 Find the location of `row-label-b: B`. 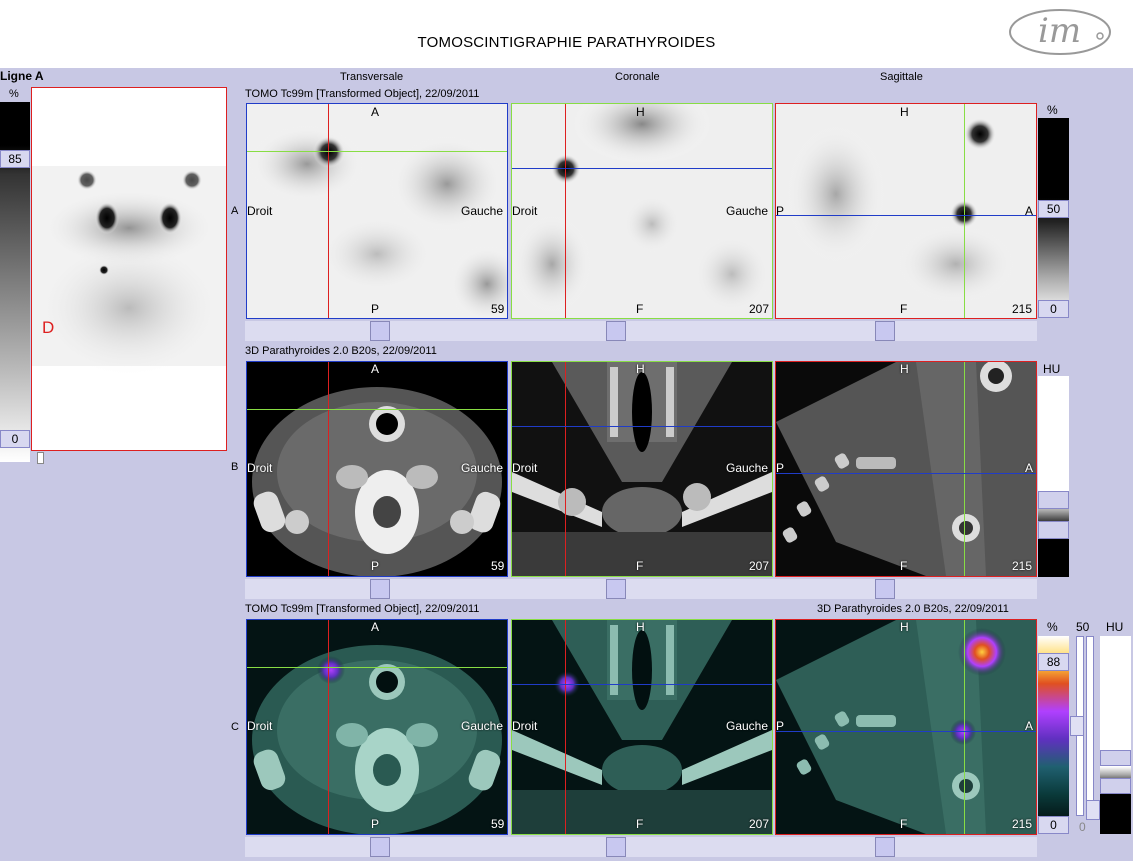

row-label-b: B is located at coordinates (235, 467).